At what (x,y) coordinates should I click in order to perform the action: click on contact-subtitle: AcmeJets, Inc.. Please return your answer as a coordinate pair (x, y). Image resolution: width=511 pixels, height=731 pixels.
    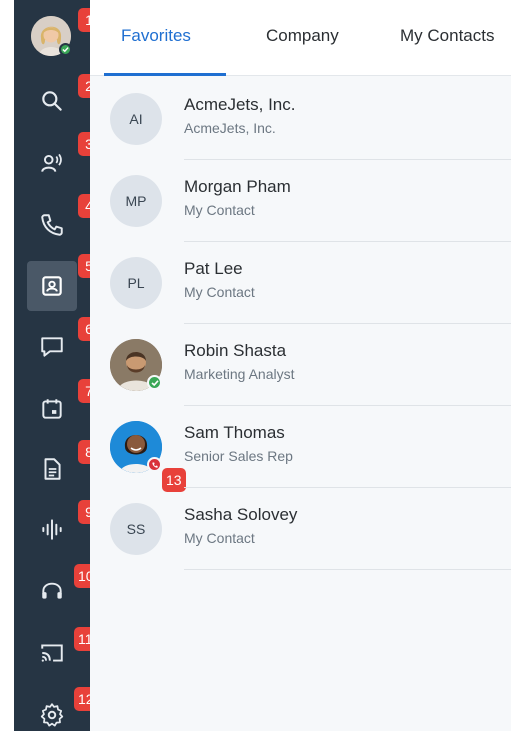
    Looking at the image, I should click on (230, 128).